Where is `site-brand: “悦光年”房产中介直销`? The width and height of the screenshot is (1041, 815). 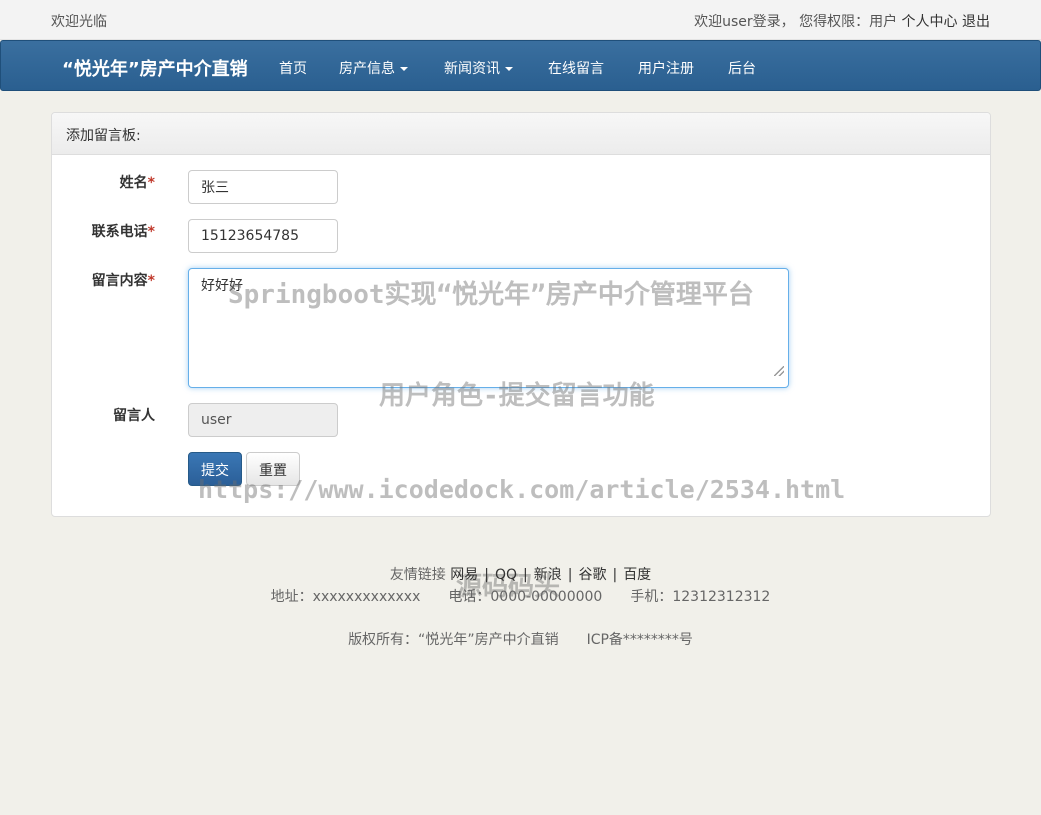 site-brand: “悦光年”房产中介直销 is located at coordinates (155, 68).